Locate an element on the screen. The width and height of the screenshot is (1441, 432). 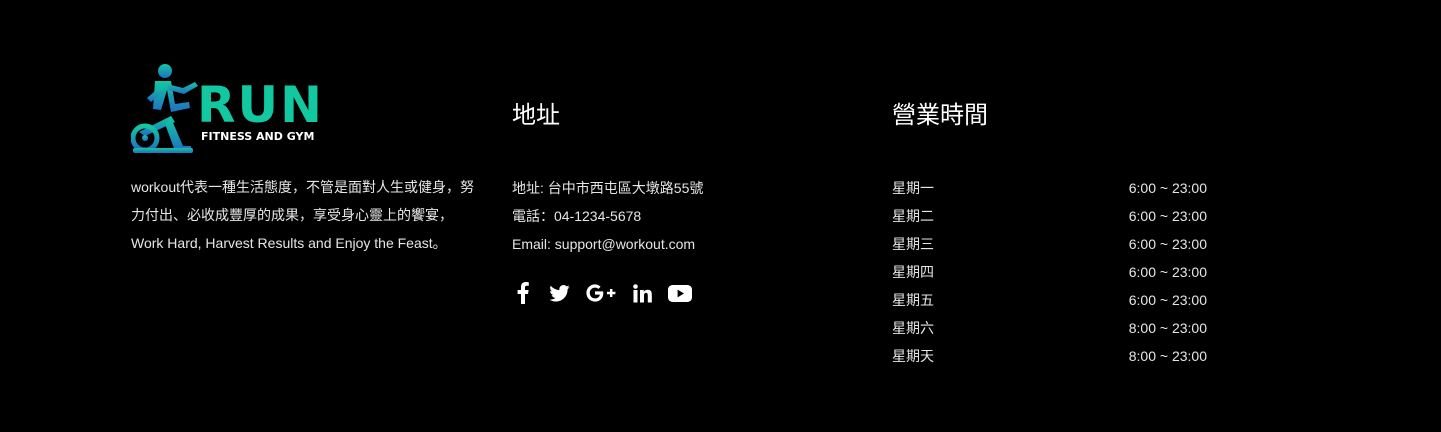
logo-wordmark: RUN is located at coordinates (260, 105).